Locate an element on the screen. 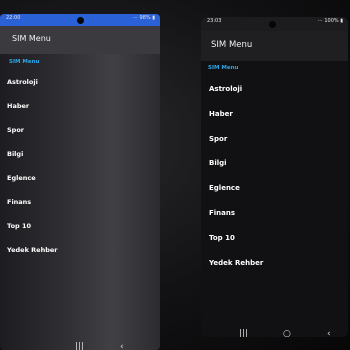 This screenshot has width=350, height=350. status-time: 22:00 is located at coordinates (13, 18).